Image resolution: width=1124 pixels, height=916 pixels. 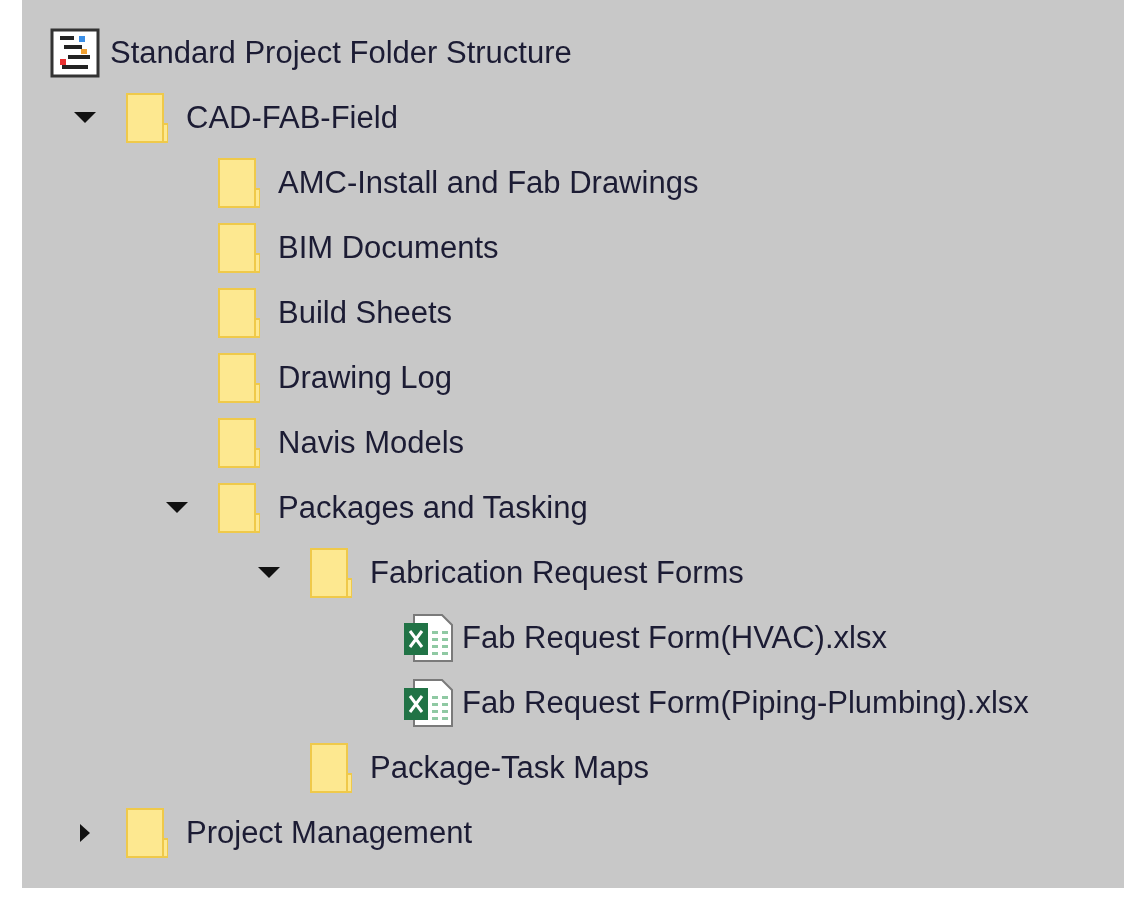 I want to click on tree-item-label: Standard Project Folder Structure, so click(x=341, y=52).